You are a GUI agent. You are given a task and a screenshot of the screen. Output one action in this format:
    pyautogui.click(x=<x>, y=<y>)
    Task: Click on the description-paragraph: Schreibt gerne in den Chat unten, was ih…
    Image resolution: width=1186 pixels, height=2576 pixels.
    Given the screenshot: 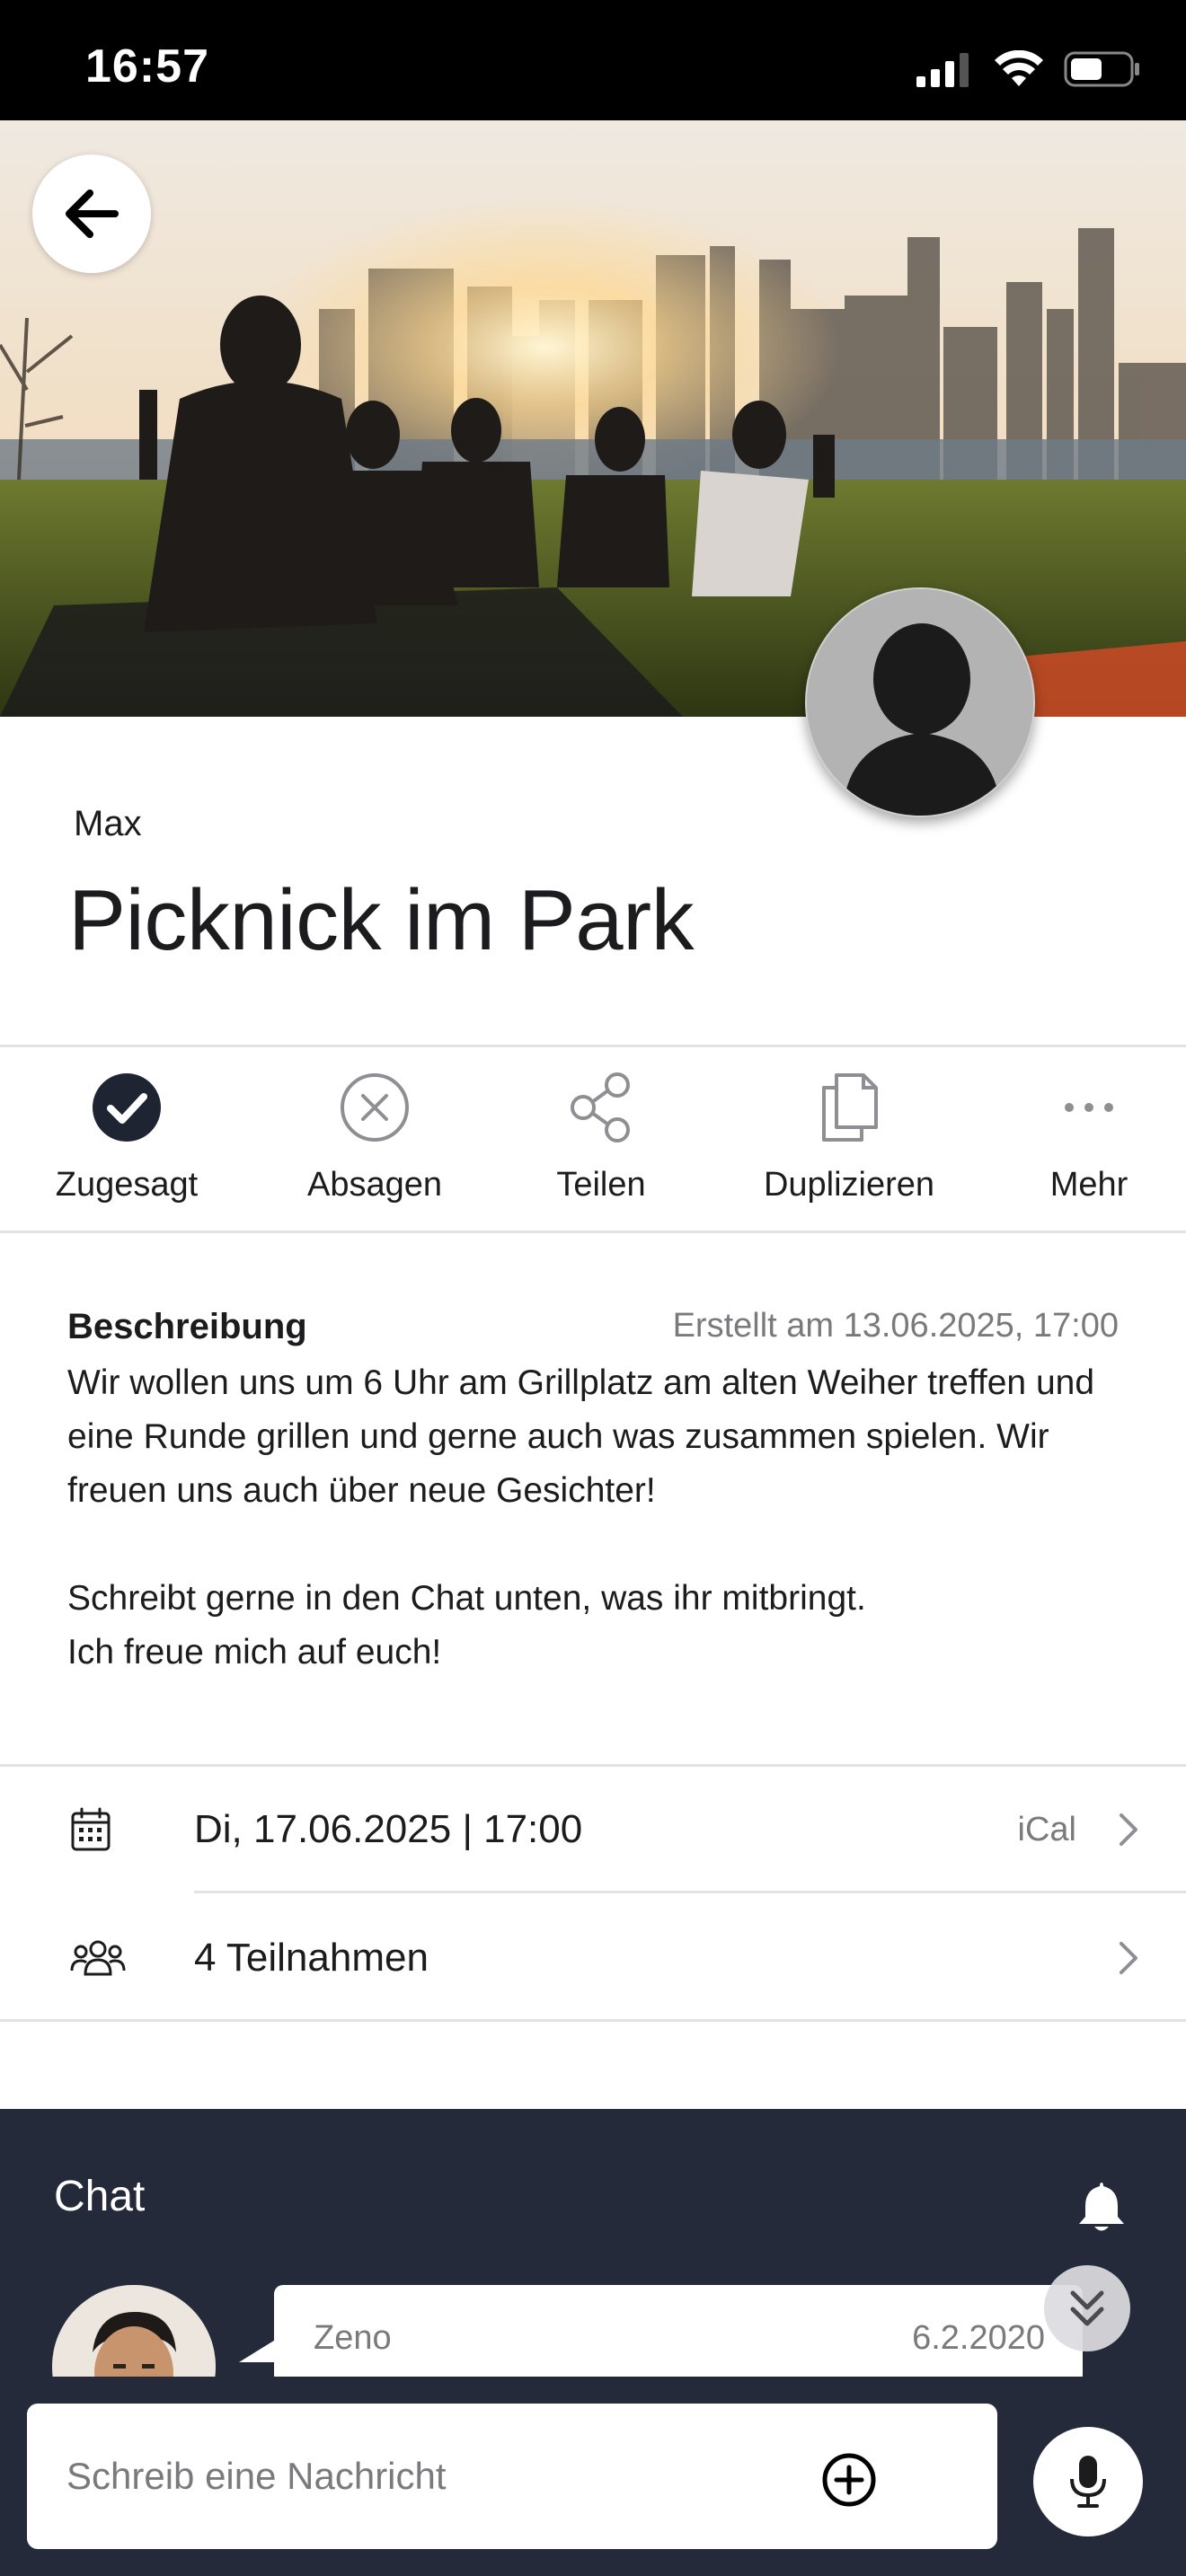 What is the action you would take?
    pyautogui.click(x=466, y=1625)
    